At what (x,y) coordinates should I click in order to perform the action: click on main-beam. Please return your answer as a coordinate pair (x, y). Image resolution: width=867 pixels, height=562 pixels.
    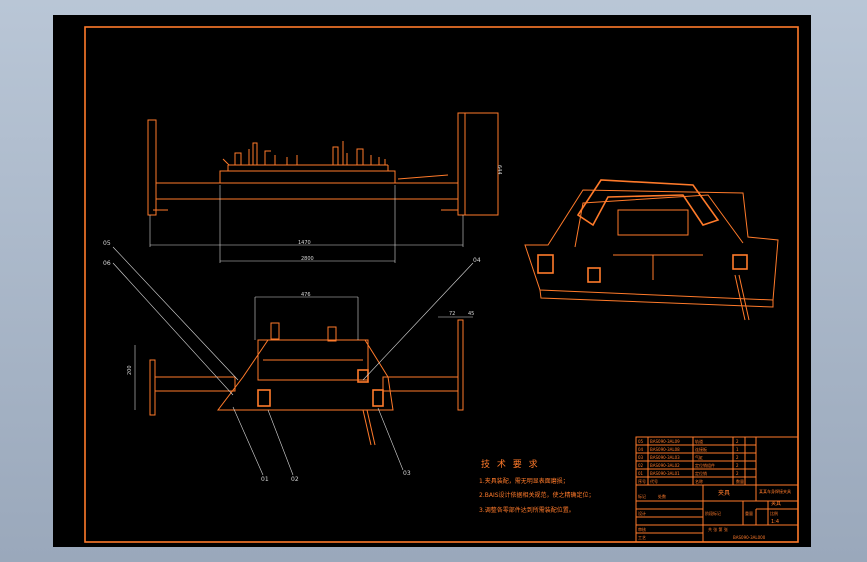
    Looking at the image, I should click on (307, 191).